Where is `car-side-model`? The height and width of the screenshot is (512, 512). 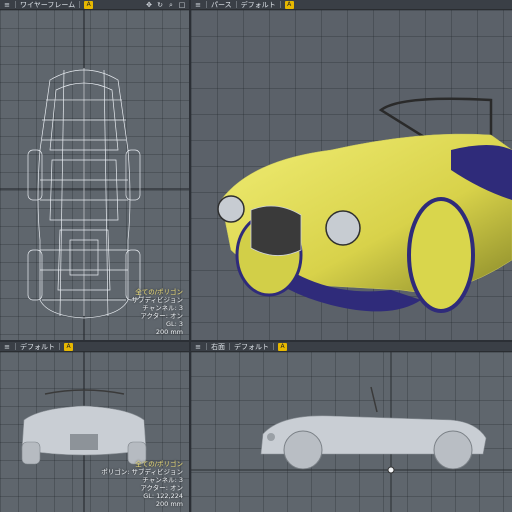 car-side-model is located at coordinates (373, 428).